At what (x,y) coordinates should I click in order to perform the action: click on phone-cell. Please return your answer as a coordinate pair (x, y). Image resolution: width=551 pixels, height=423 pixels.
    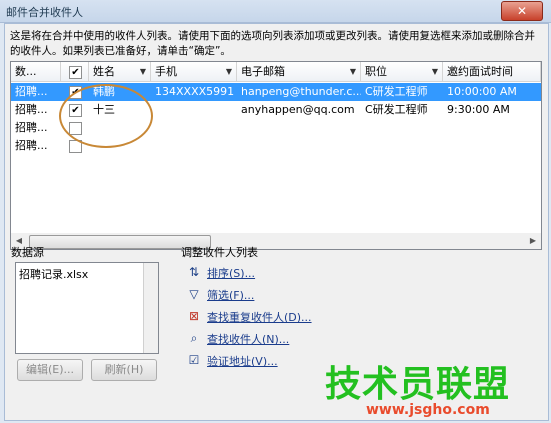
    Looking at the image, I should click on (194, 110).